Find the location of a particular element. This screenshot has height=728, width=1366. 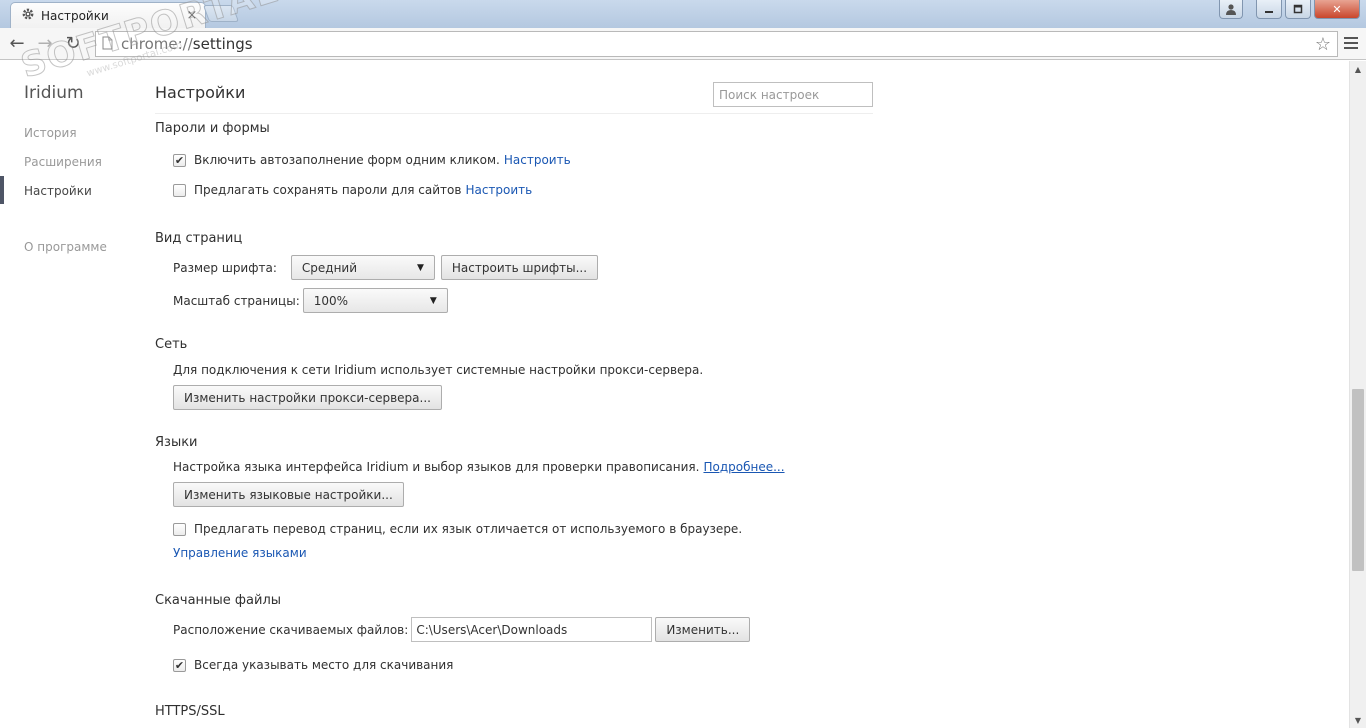

vertical-scrollbar: ▲ ▼ is located at coordinates (1357, 394).